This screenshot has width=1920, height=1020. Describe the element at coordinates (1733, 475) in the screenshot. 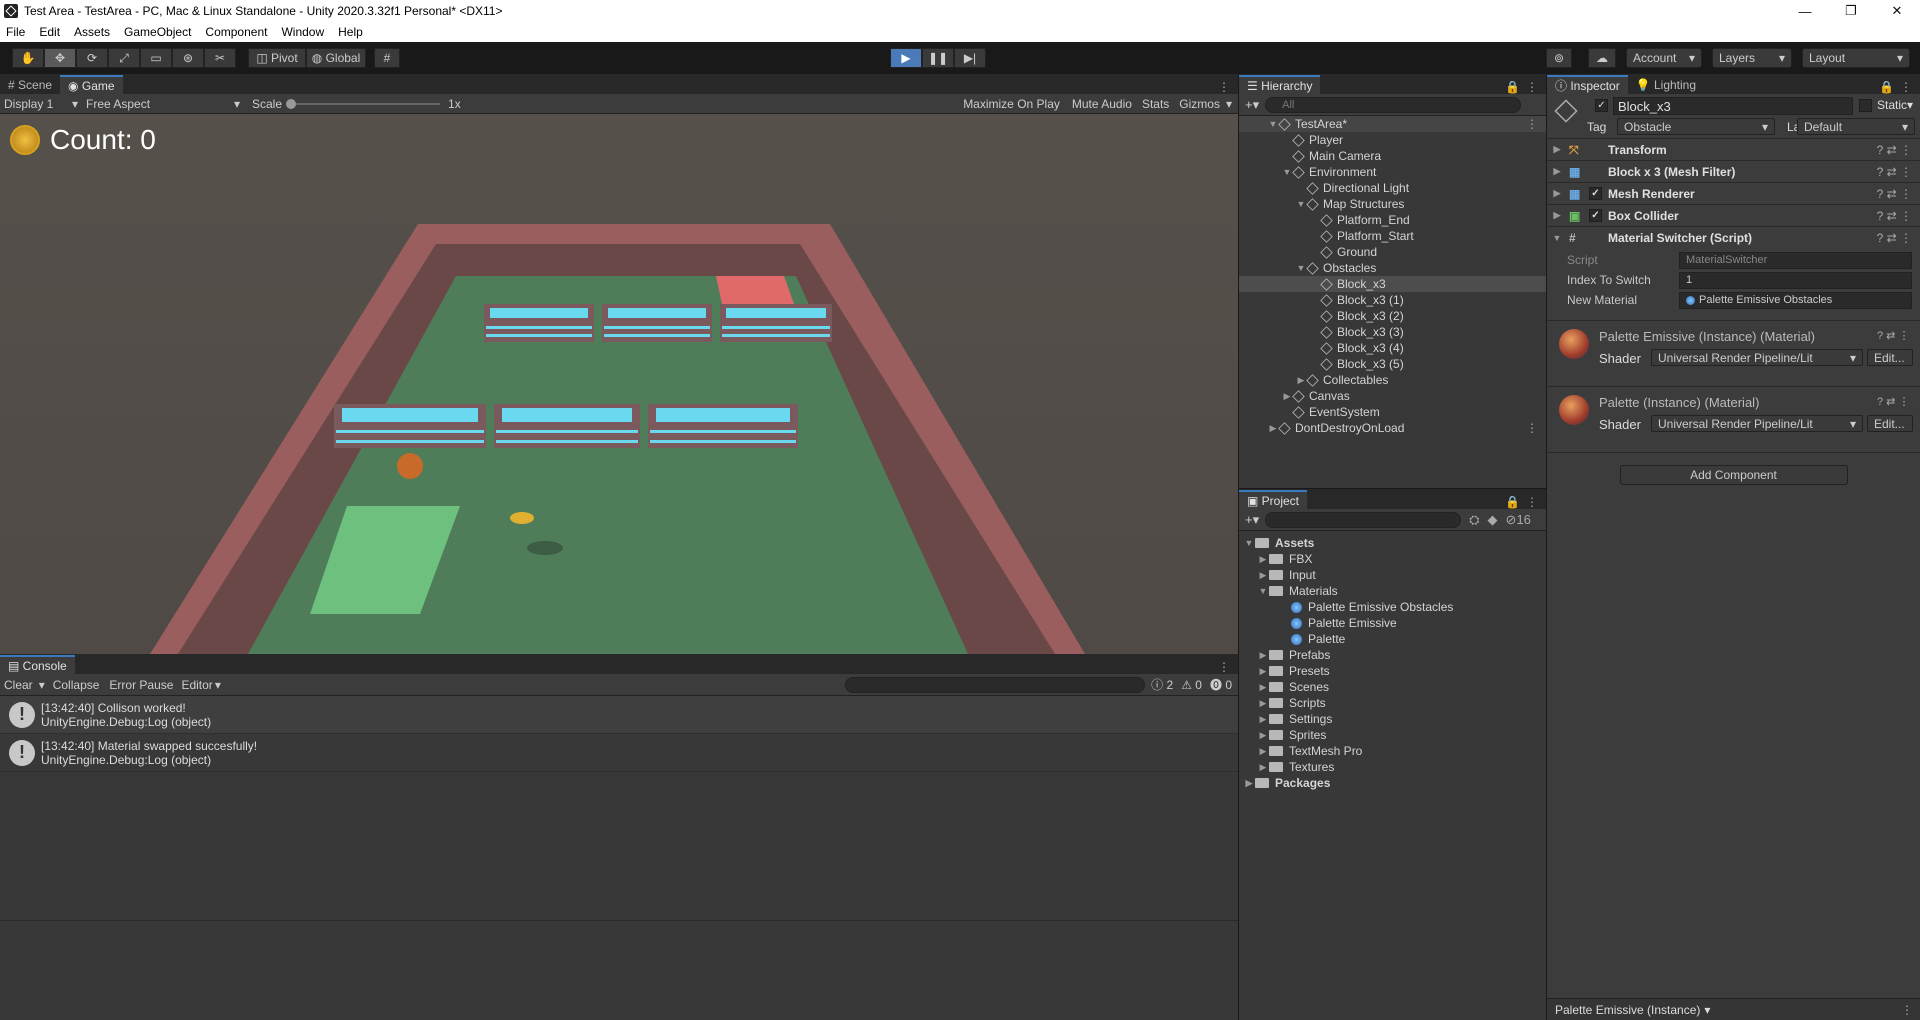

I see `add-component-button: Add Component` at that location.